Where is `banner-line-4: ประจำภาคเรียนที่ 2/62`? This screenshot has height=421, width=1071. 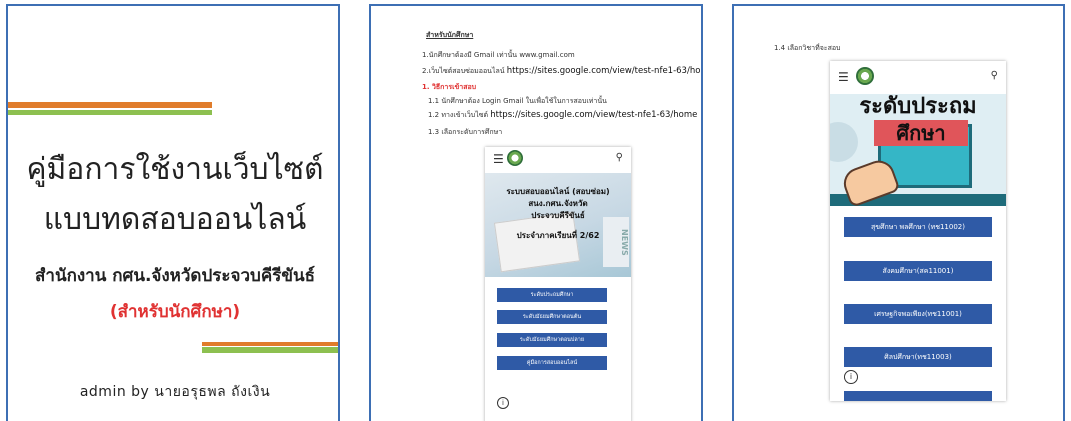 banner-line-4: ประจำภาคเรียนที่ 2/62 is located at coordinates (558, 235).